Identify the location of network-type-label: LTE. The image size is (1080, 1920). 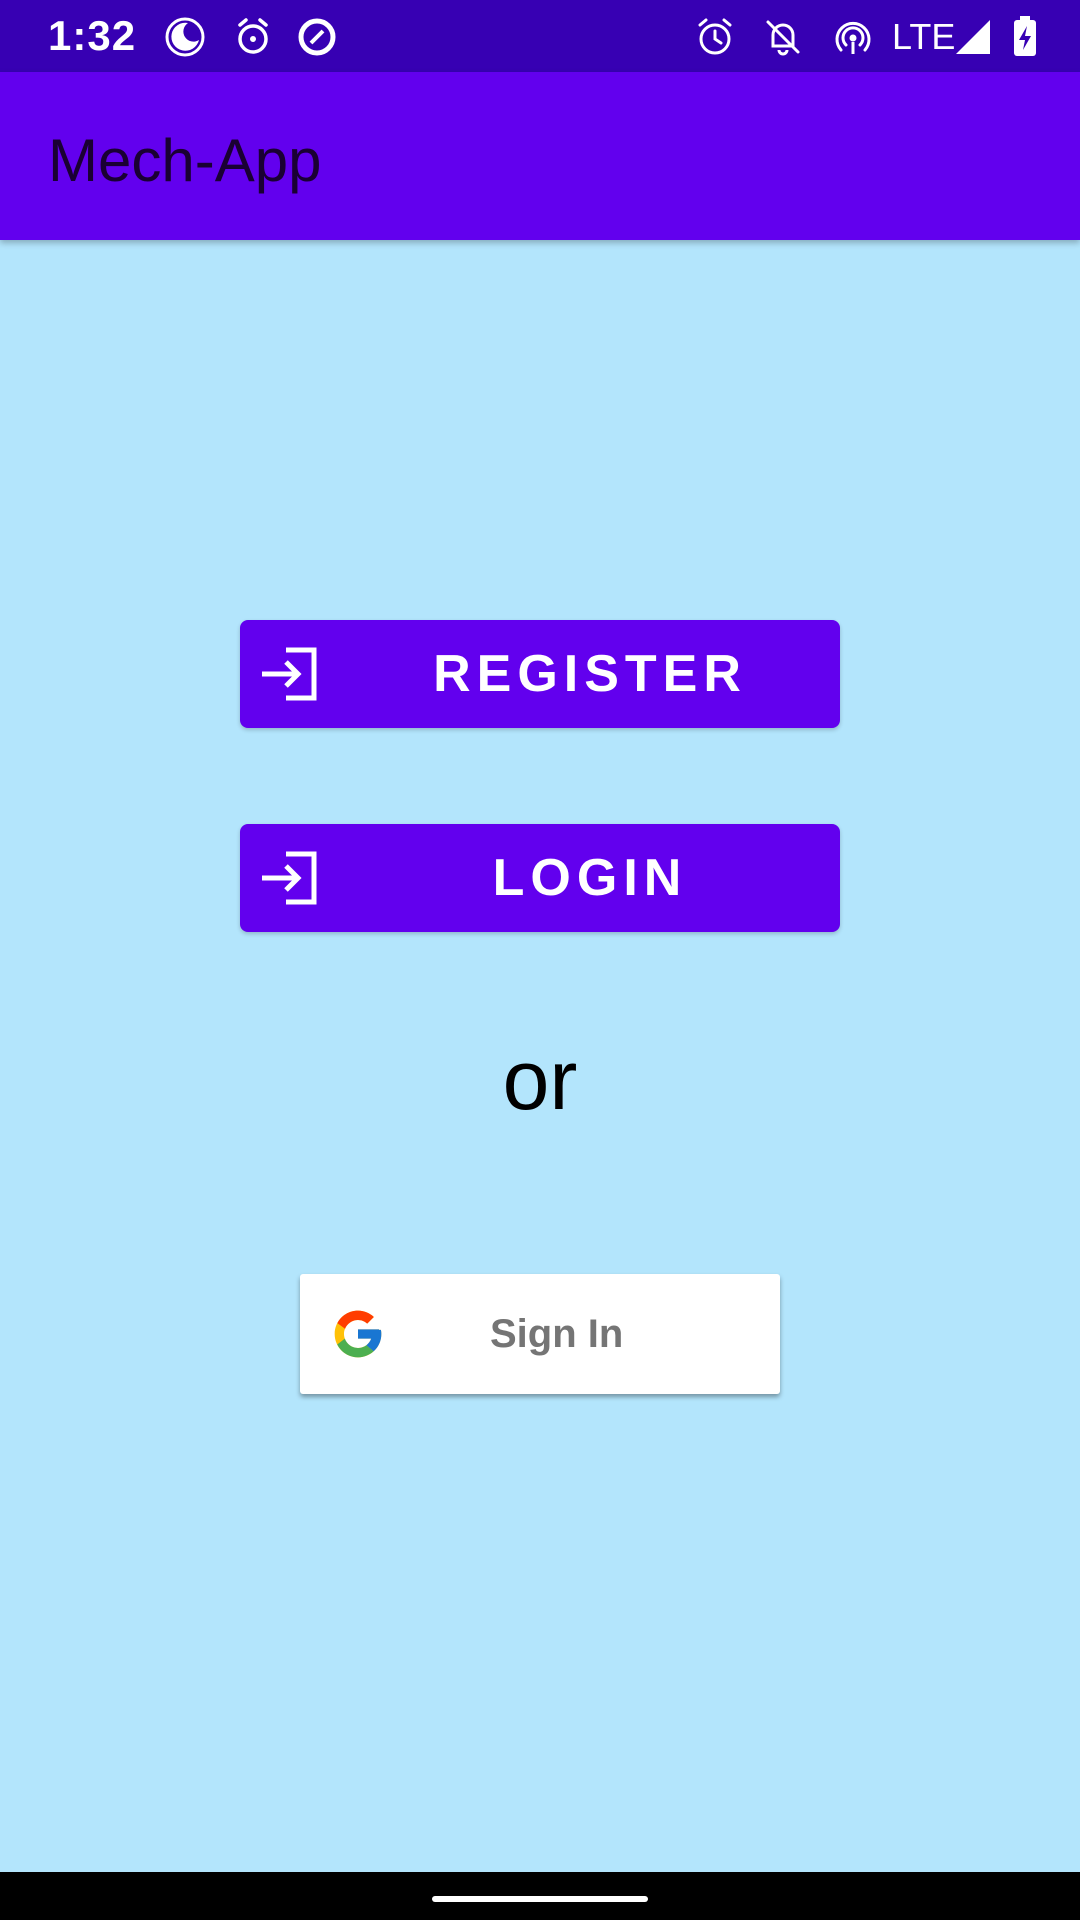
(924, 36).